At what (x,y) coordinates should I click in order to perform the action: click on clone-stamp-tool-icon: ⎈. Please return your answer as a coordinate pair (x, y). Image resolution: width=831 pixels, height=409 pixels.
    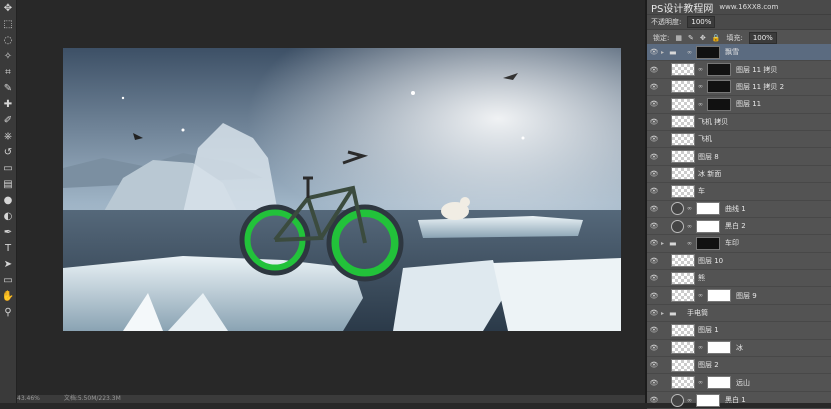
    Looking at the image, I should click on (8, 136).